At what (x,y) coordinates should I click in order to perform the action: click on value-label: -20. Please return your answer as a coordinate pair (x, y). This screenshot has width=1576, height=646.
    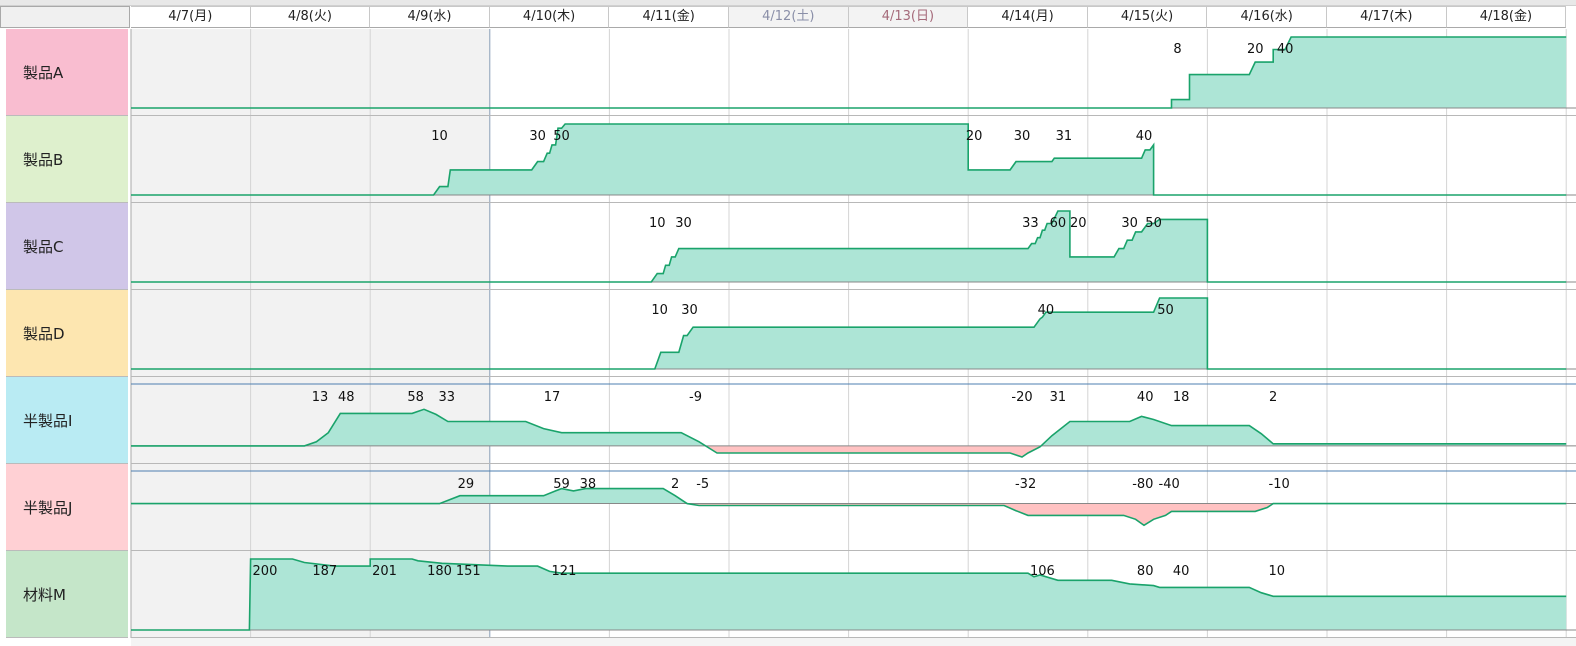
    Looking at the image, I should click on (1021, 397).